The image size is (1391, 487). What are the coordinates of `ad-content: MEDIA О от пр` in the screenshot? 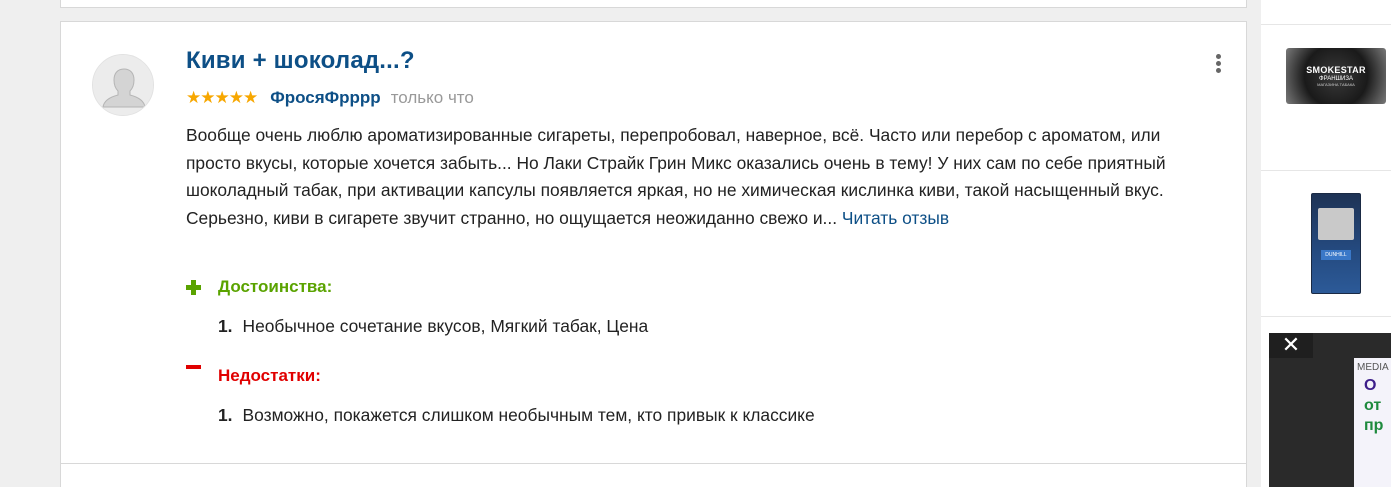 It's located at (1372, 422).